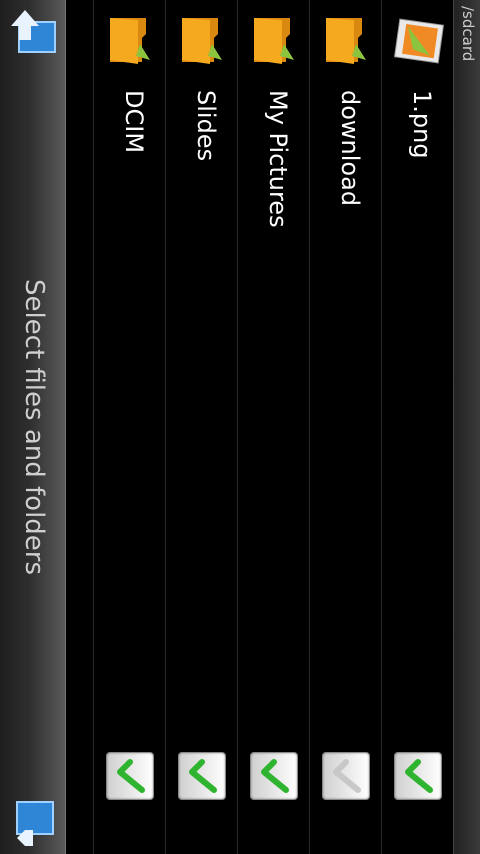 This screenshot has width=480, height=854. What do you see at coordinates (134, 122) in the screenshot?
I see `file-name: DCIM` at bounding box center [134, 122].